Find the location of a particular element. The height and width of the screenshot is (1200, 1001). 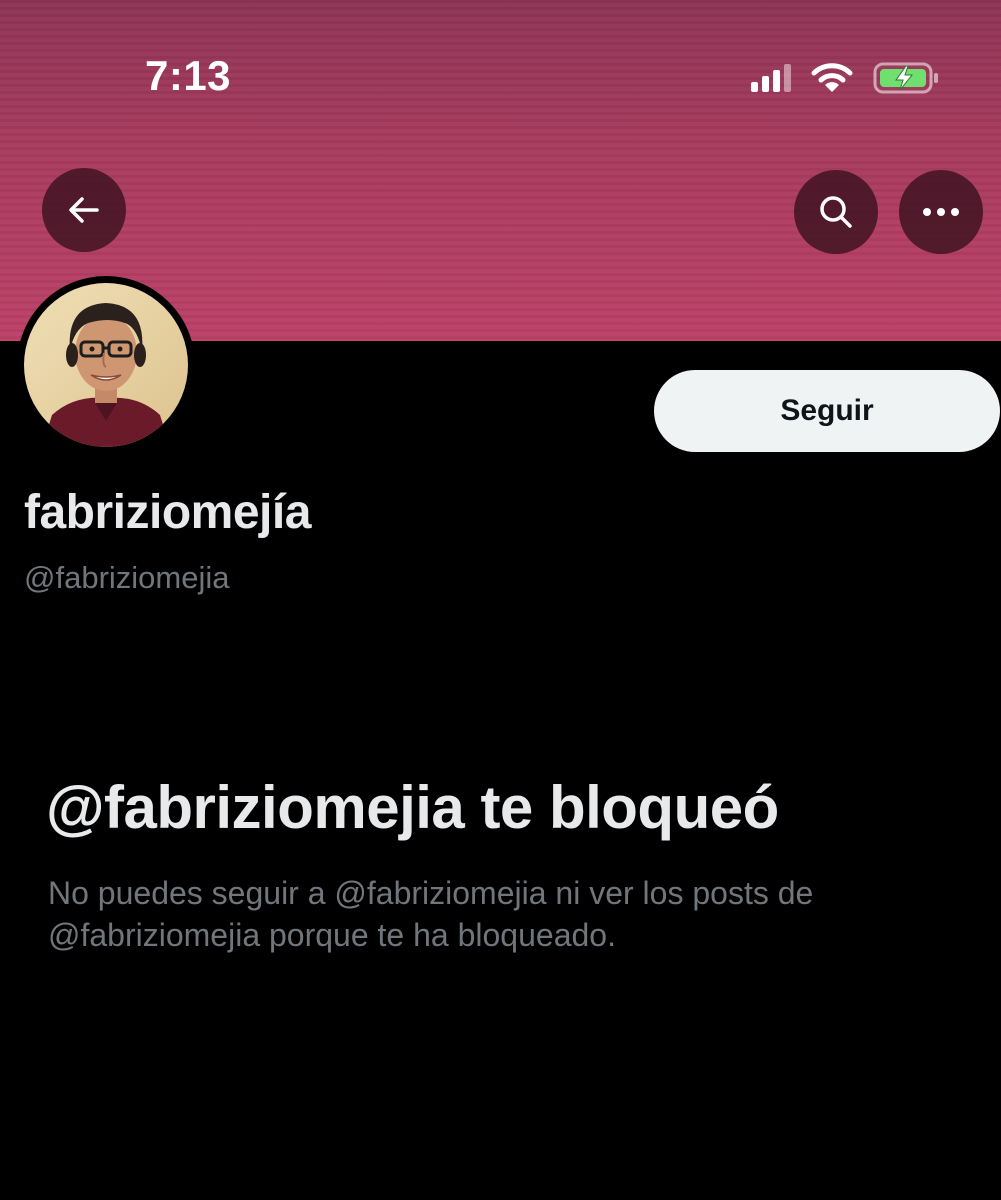

status-bar-icons is located at coordinates (845, 78).